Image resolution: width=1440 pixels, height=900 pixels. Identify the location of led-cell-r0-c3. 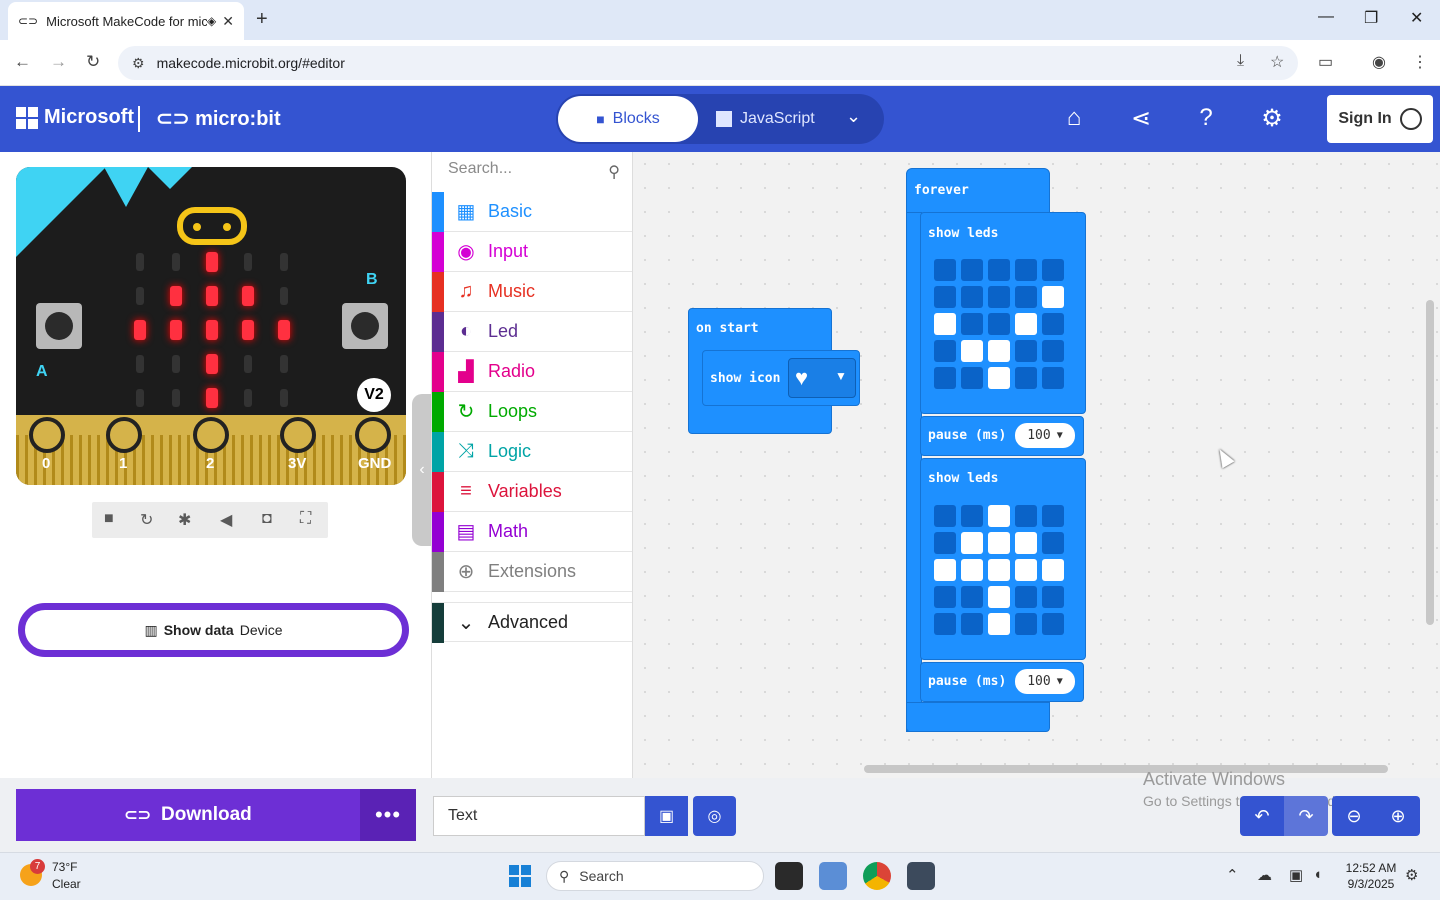
(1026, 270).